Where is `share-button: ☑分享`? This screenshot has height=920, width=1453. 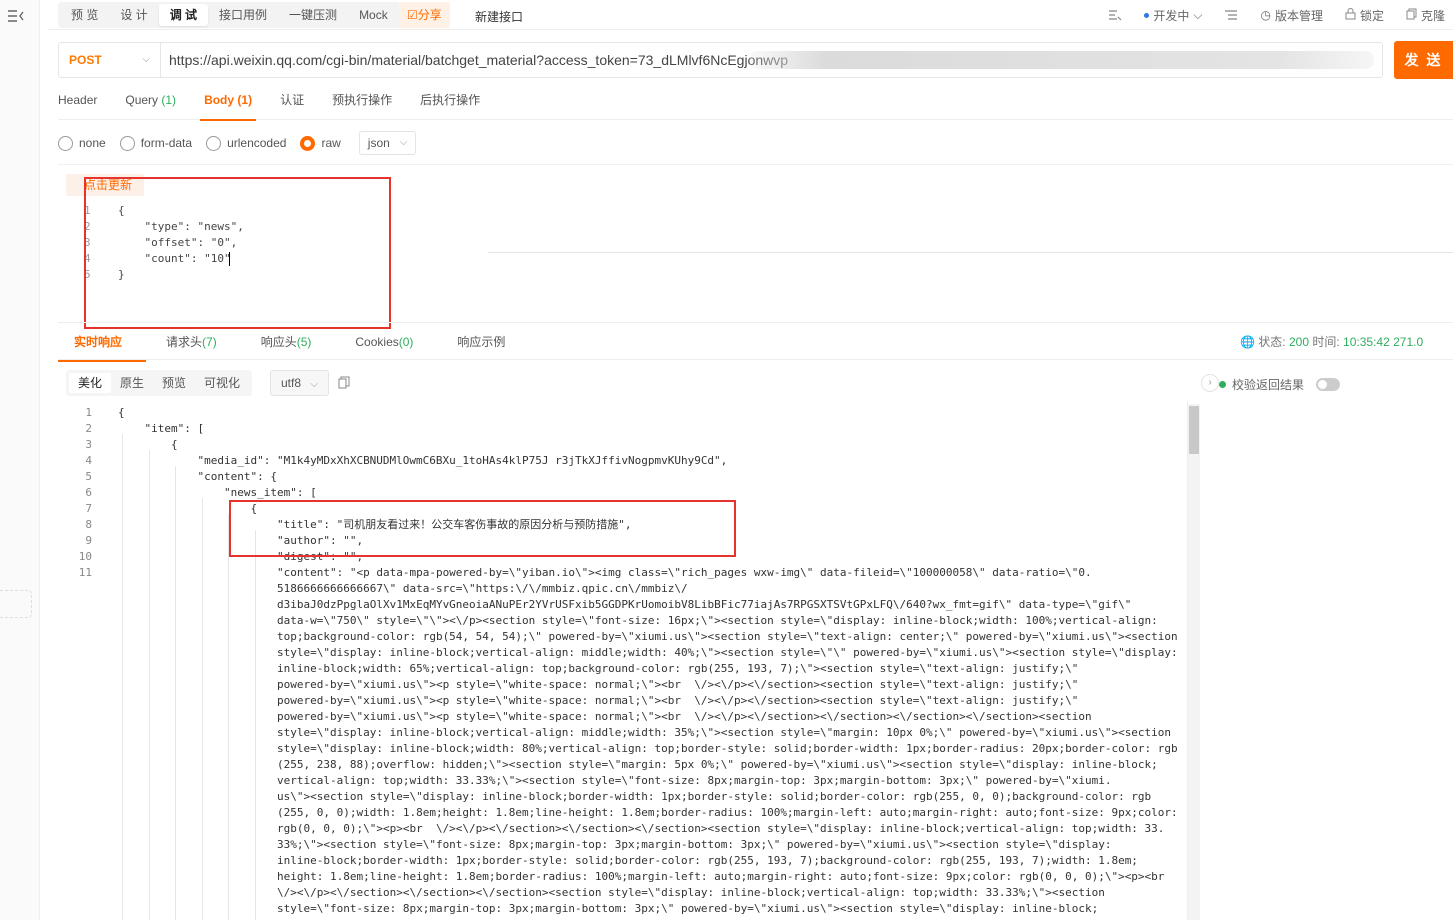 share-button: ☑分享 is located at coordinates (424, 15).